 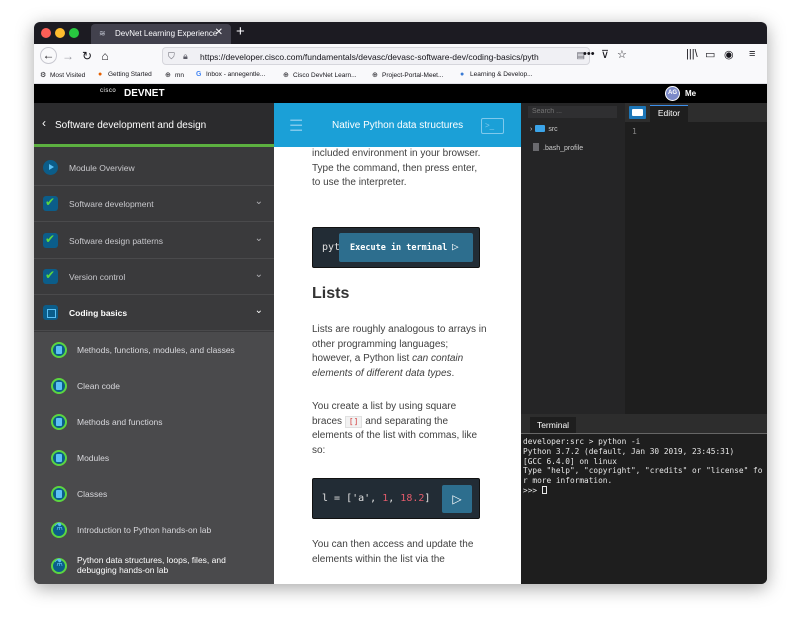 What do you see at coordinates (62, 75) in the screenshot?
I see `bookmark-item: ⚙ Most Visited` at bounding box center [62, 75].